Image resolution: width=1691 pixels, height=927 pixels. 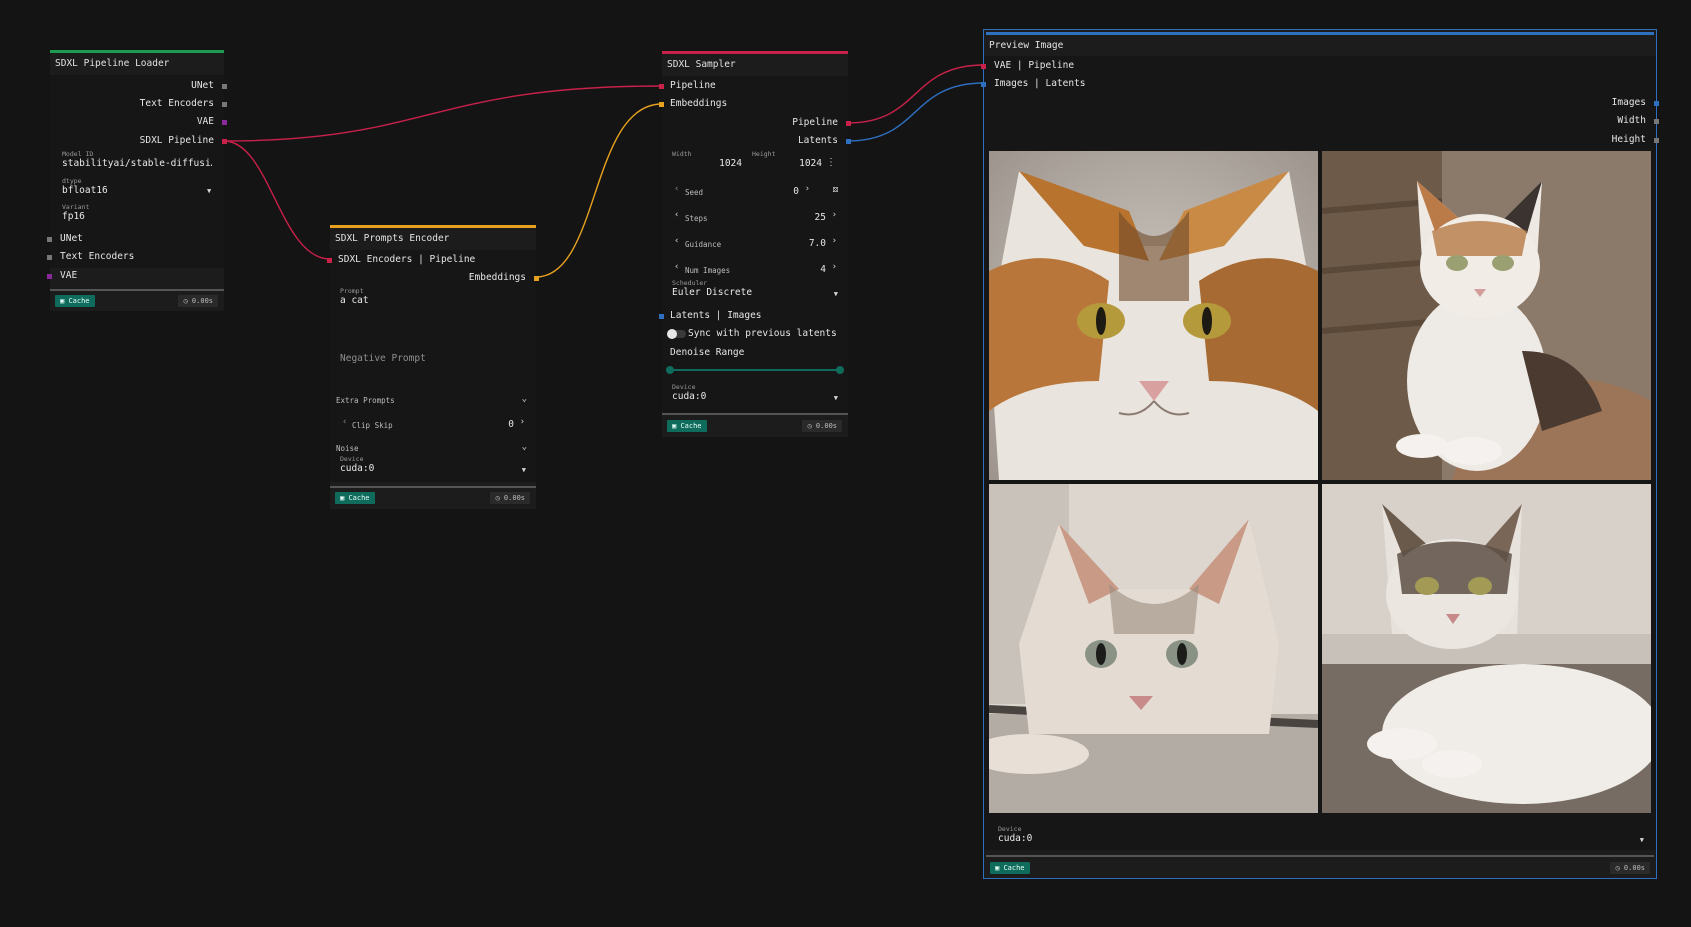 I want to click on clip-skip-value: 0, so click(x=511, y=424).